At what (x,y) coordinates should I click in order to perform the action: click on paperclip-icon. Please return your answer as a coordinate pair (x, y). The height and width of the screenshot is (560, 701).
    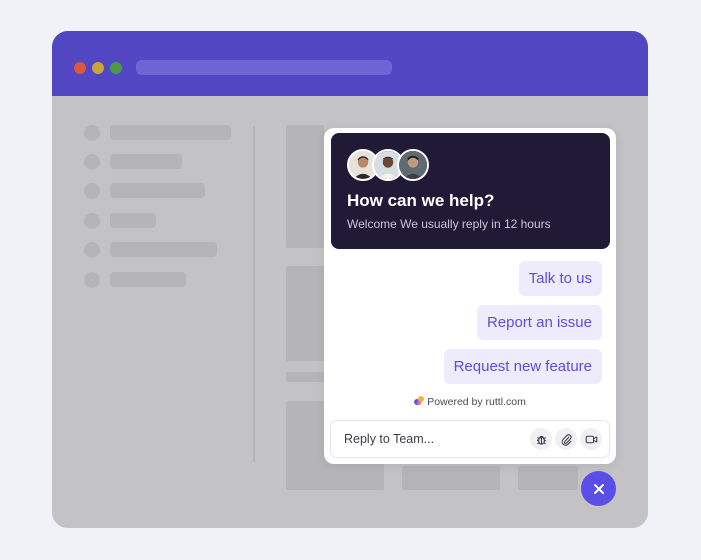
    Looking at the image, I should click on (566, 439).